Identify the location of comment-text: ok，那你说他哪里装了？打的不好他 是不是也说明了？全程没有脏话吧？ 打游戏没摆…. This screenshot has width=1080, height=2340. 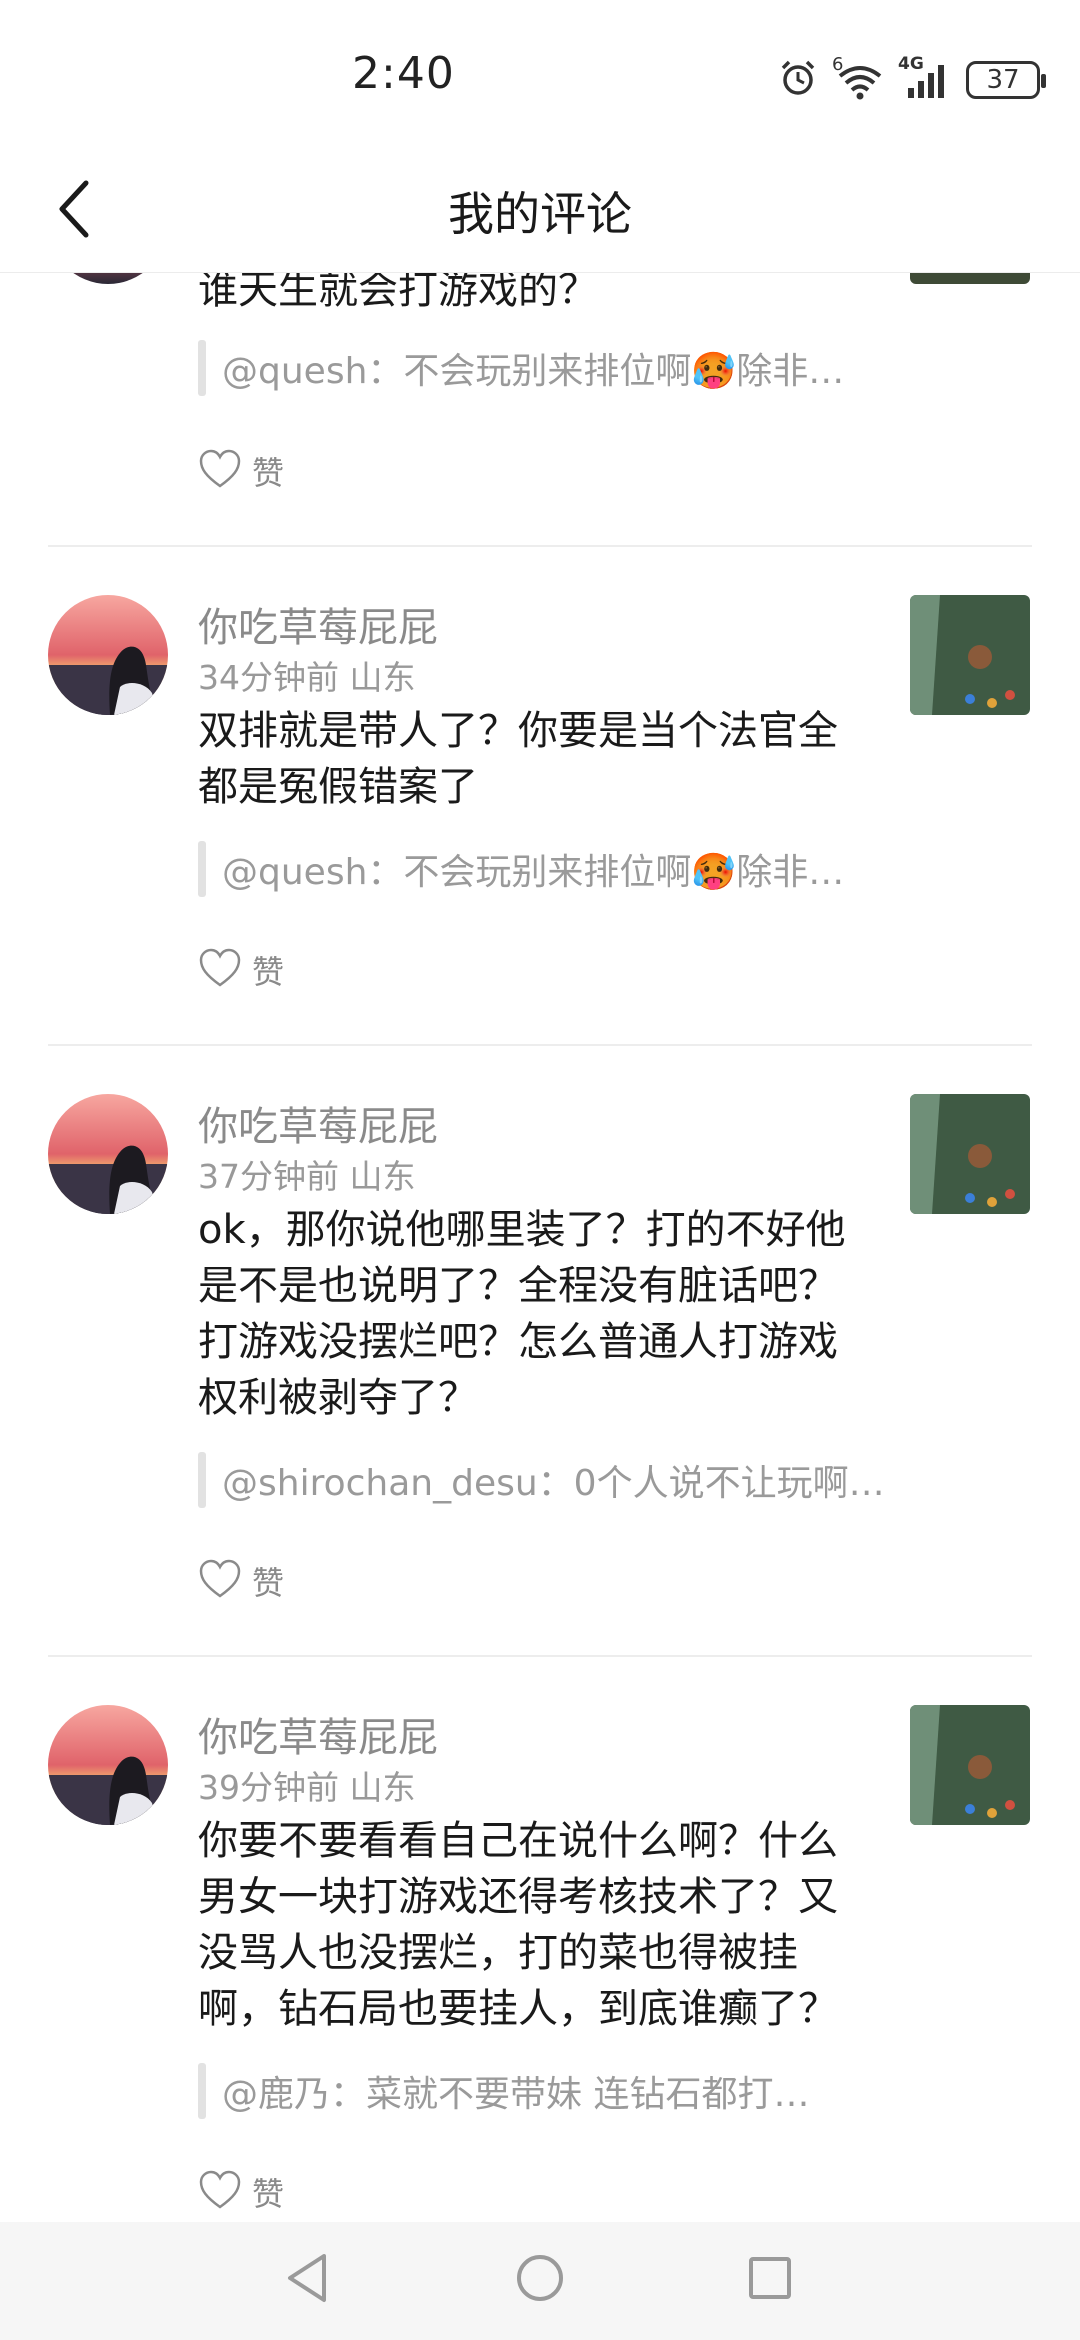
(522, 1314).